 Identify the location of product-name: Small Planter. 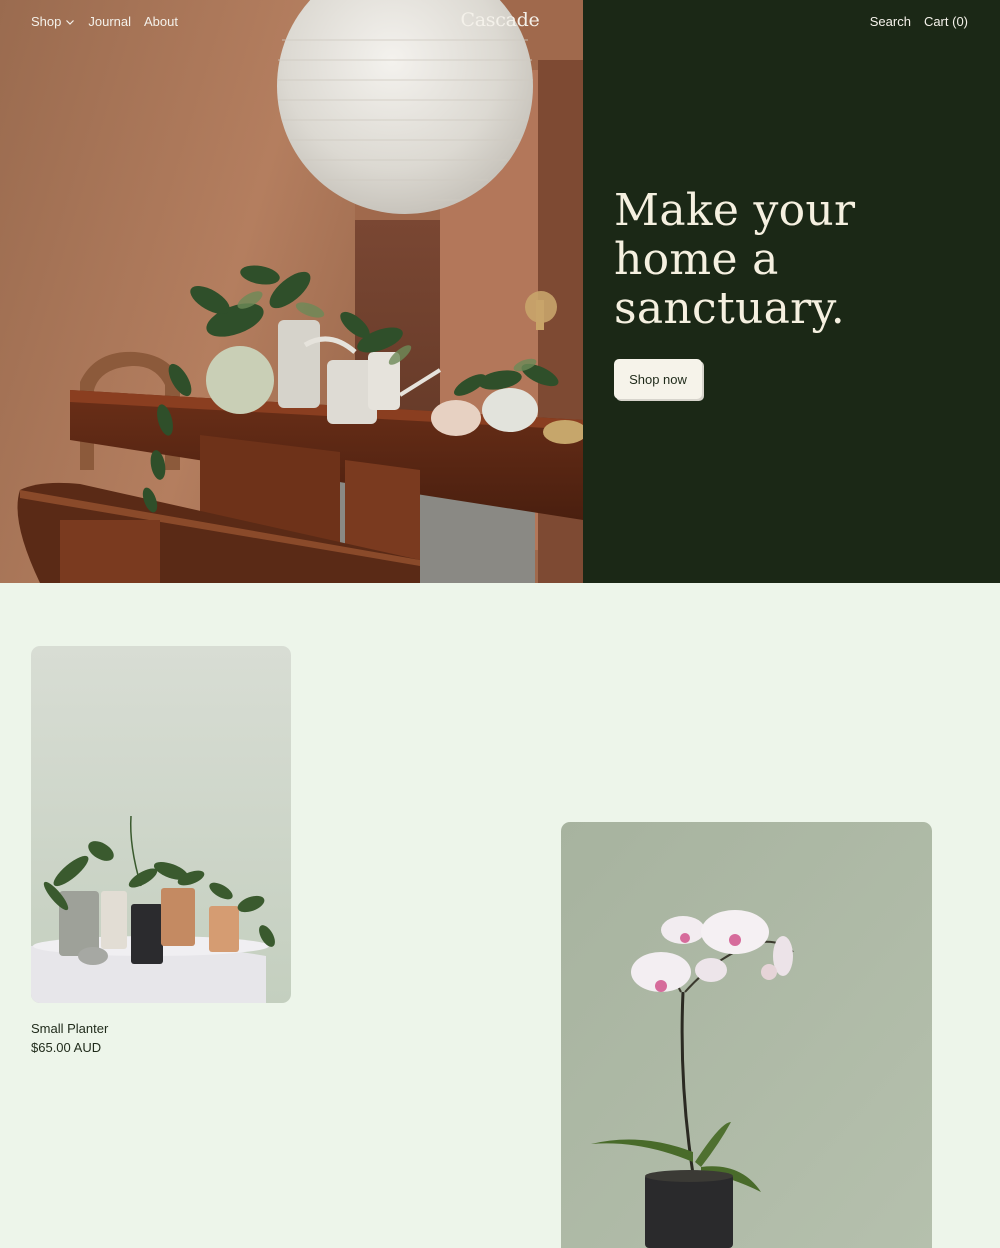
(69, 1028).